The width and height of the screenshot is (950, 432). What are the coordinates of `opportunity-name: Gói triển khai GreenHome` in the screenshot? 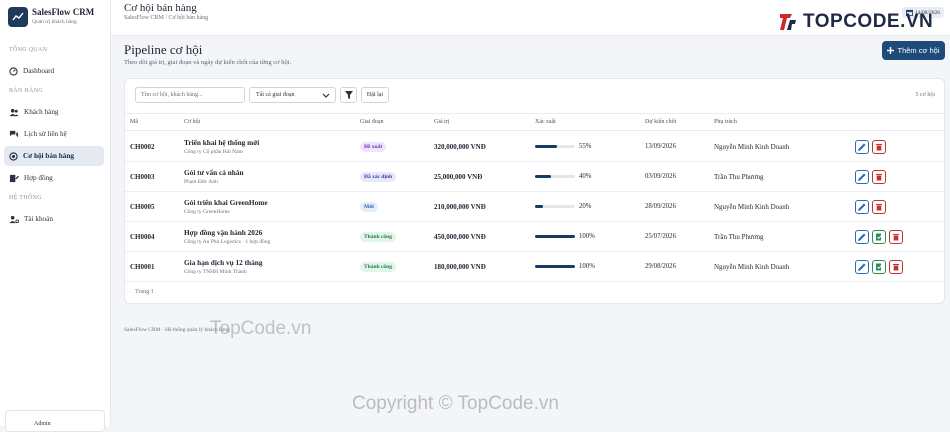 It's located at (226, 202).